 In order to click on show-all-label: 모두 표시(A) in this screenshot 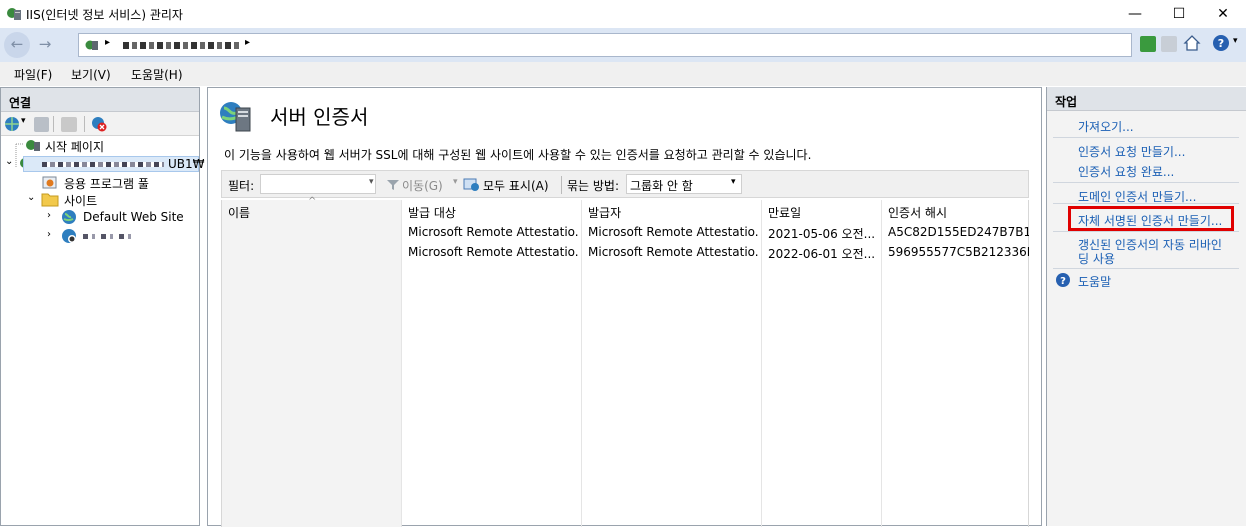, I will do `click(516, 186)`.